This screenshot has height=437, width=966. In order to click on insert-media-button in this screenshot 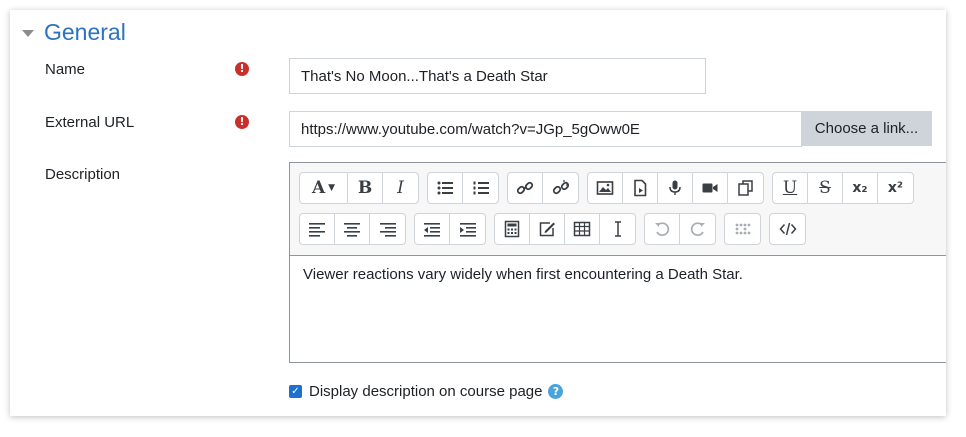, I will do `click(640, 188)`.